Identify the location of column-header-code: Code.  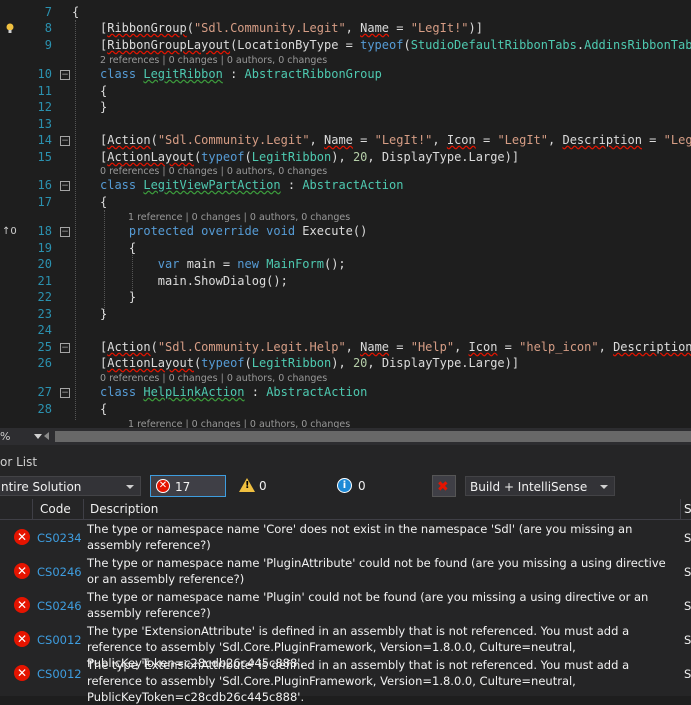
(55, 509).